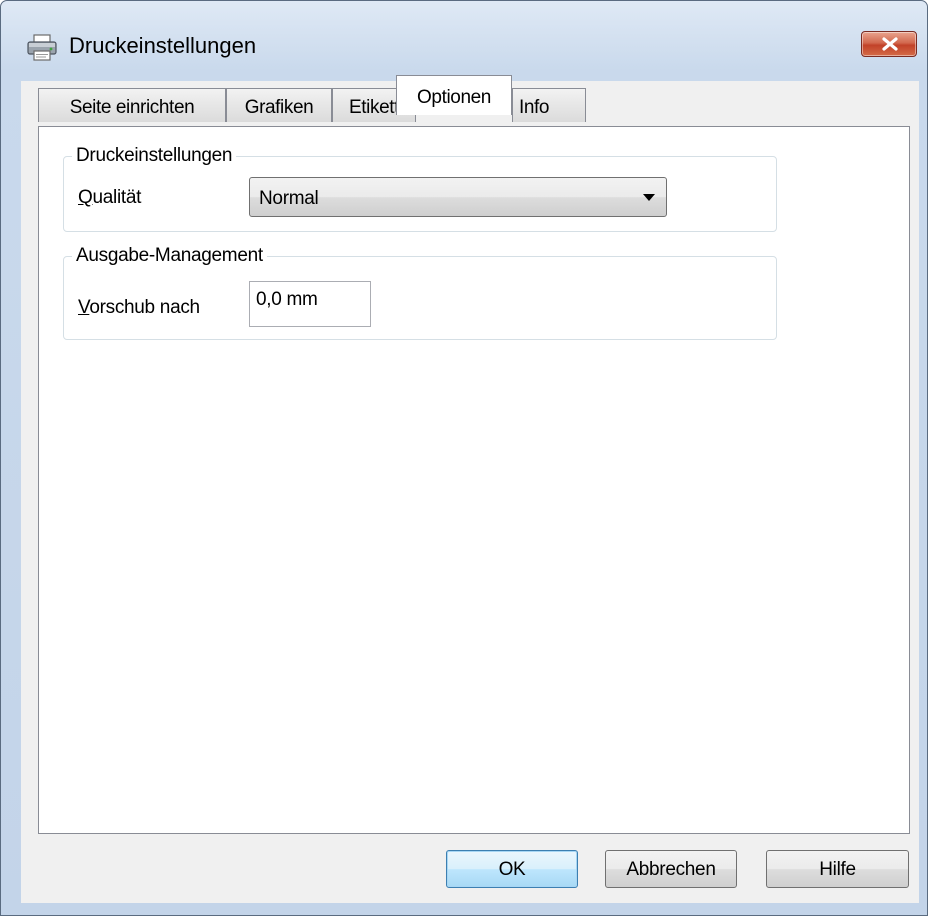  Describe the element at coordinates (464, 42) in the screenshot. I see `title-bar: Druckeinstellungen` at that location.